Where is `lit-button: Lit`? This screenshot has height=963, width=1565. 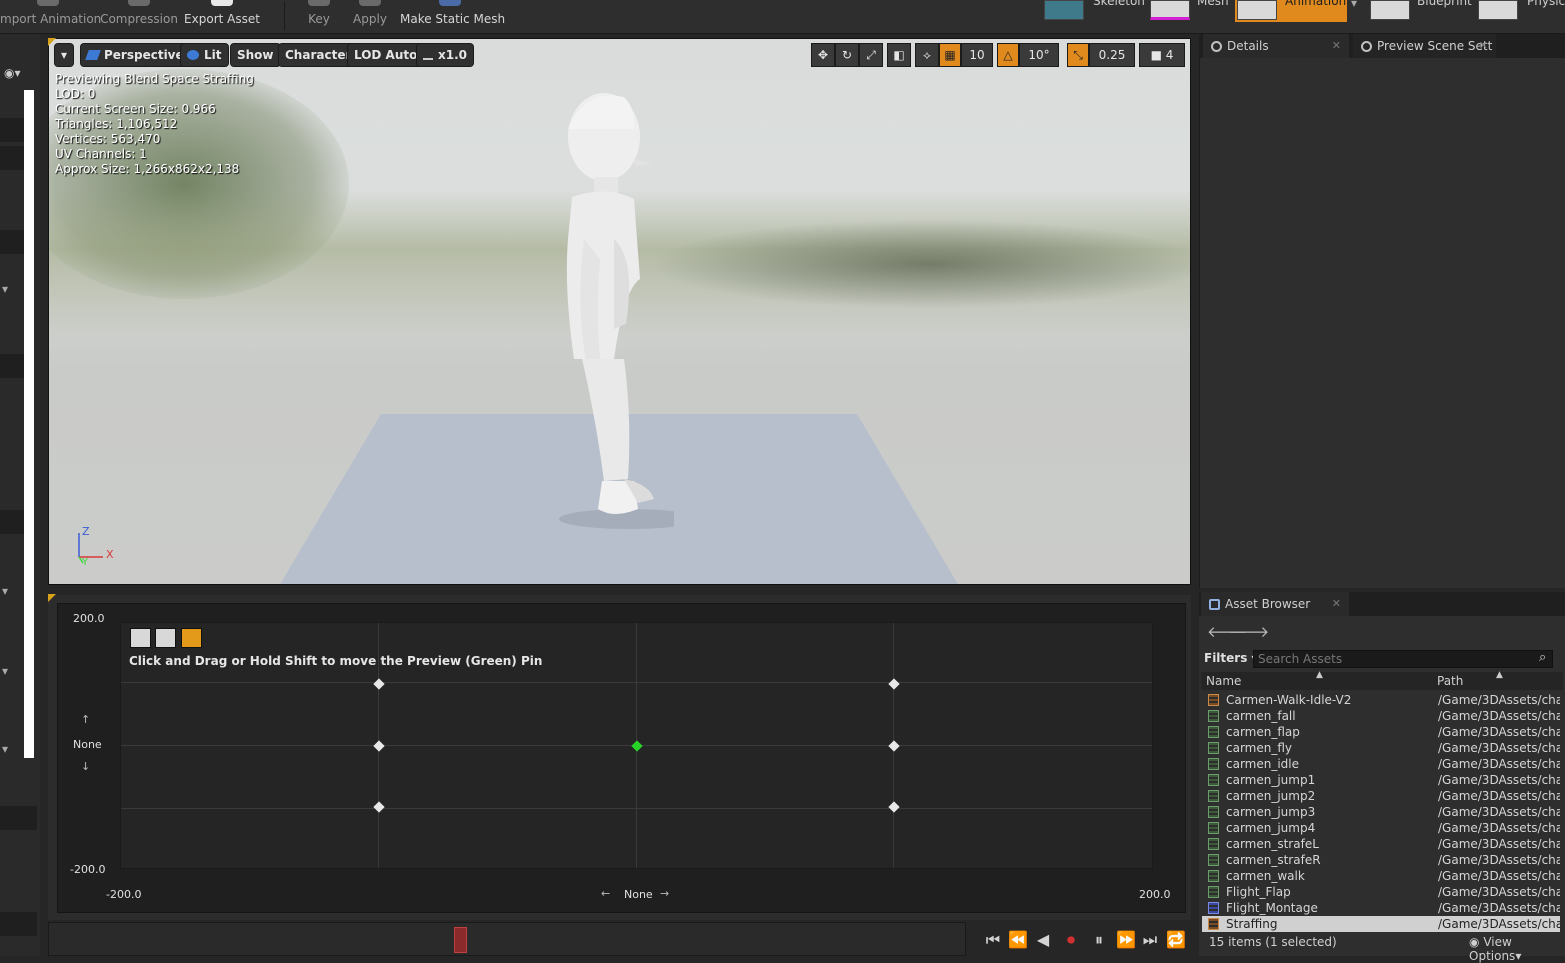 lit-button: Lit is located at coordinates (204, 55).